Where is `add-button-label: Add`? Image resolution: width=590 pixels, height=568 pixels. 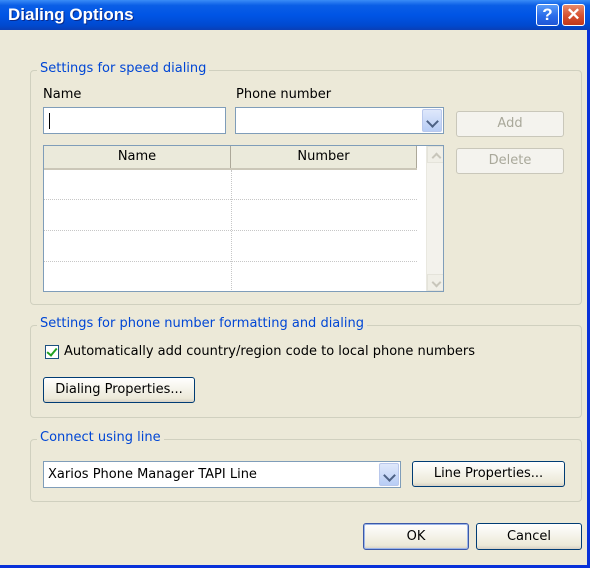
add-button-label: Add is located at coordinates (510, 123).